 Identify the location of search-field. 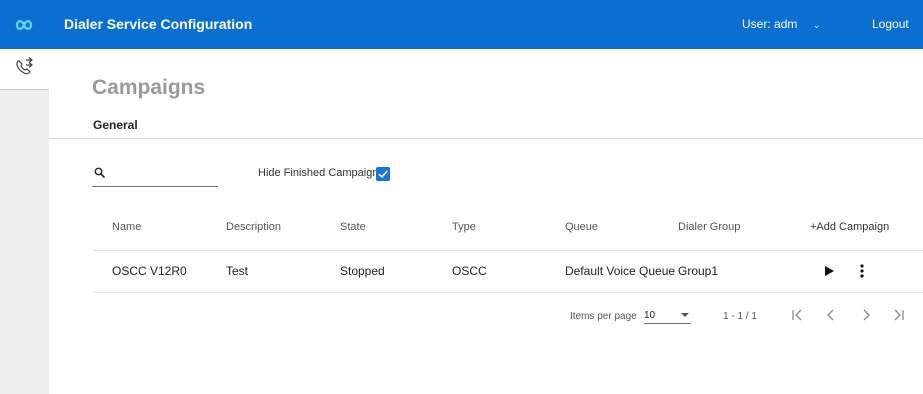
(155, 175).